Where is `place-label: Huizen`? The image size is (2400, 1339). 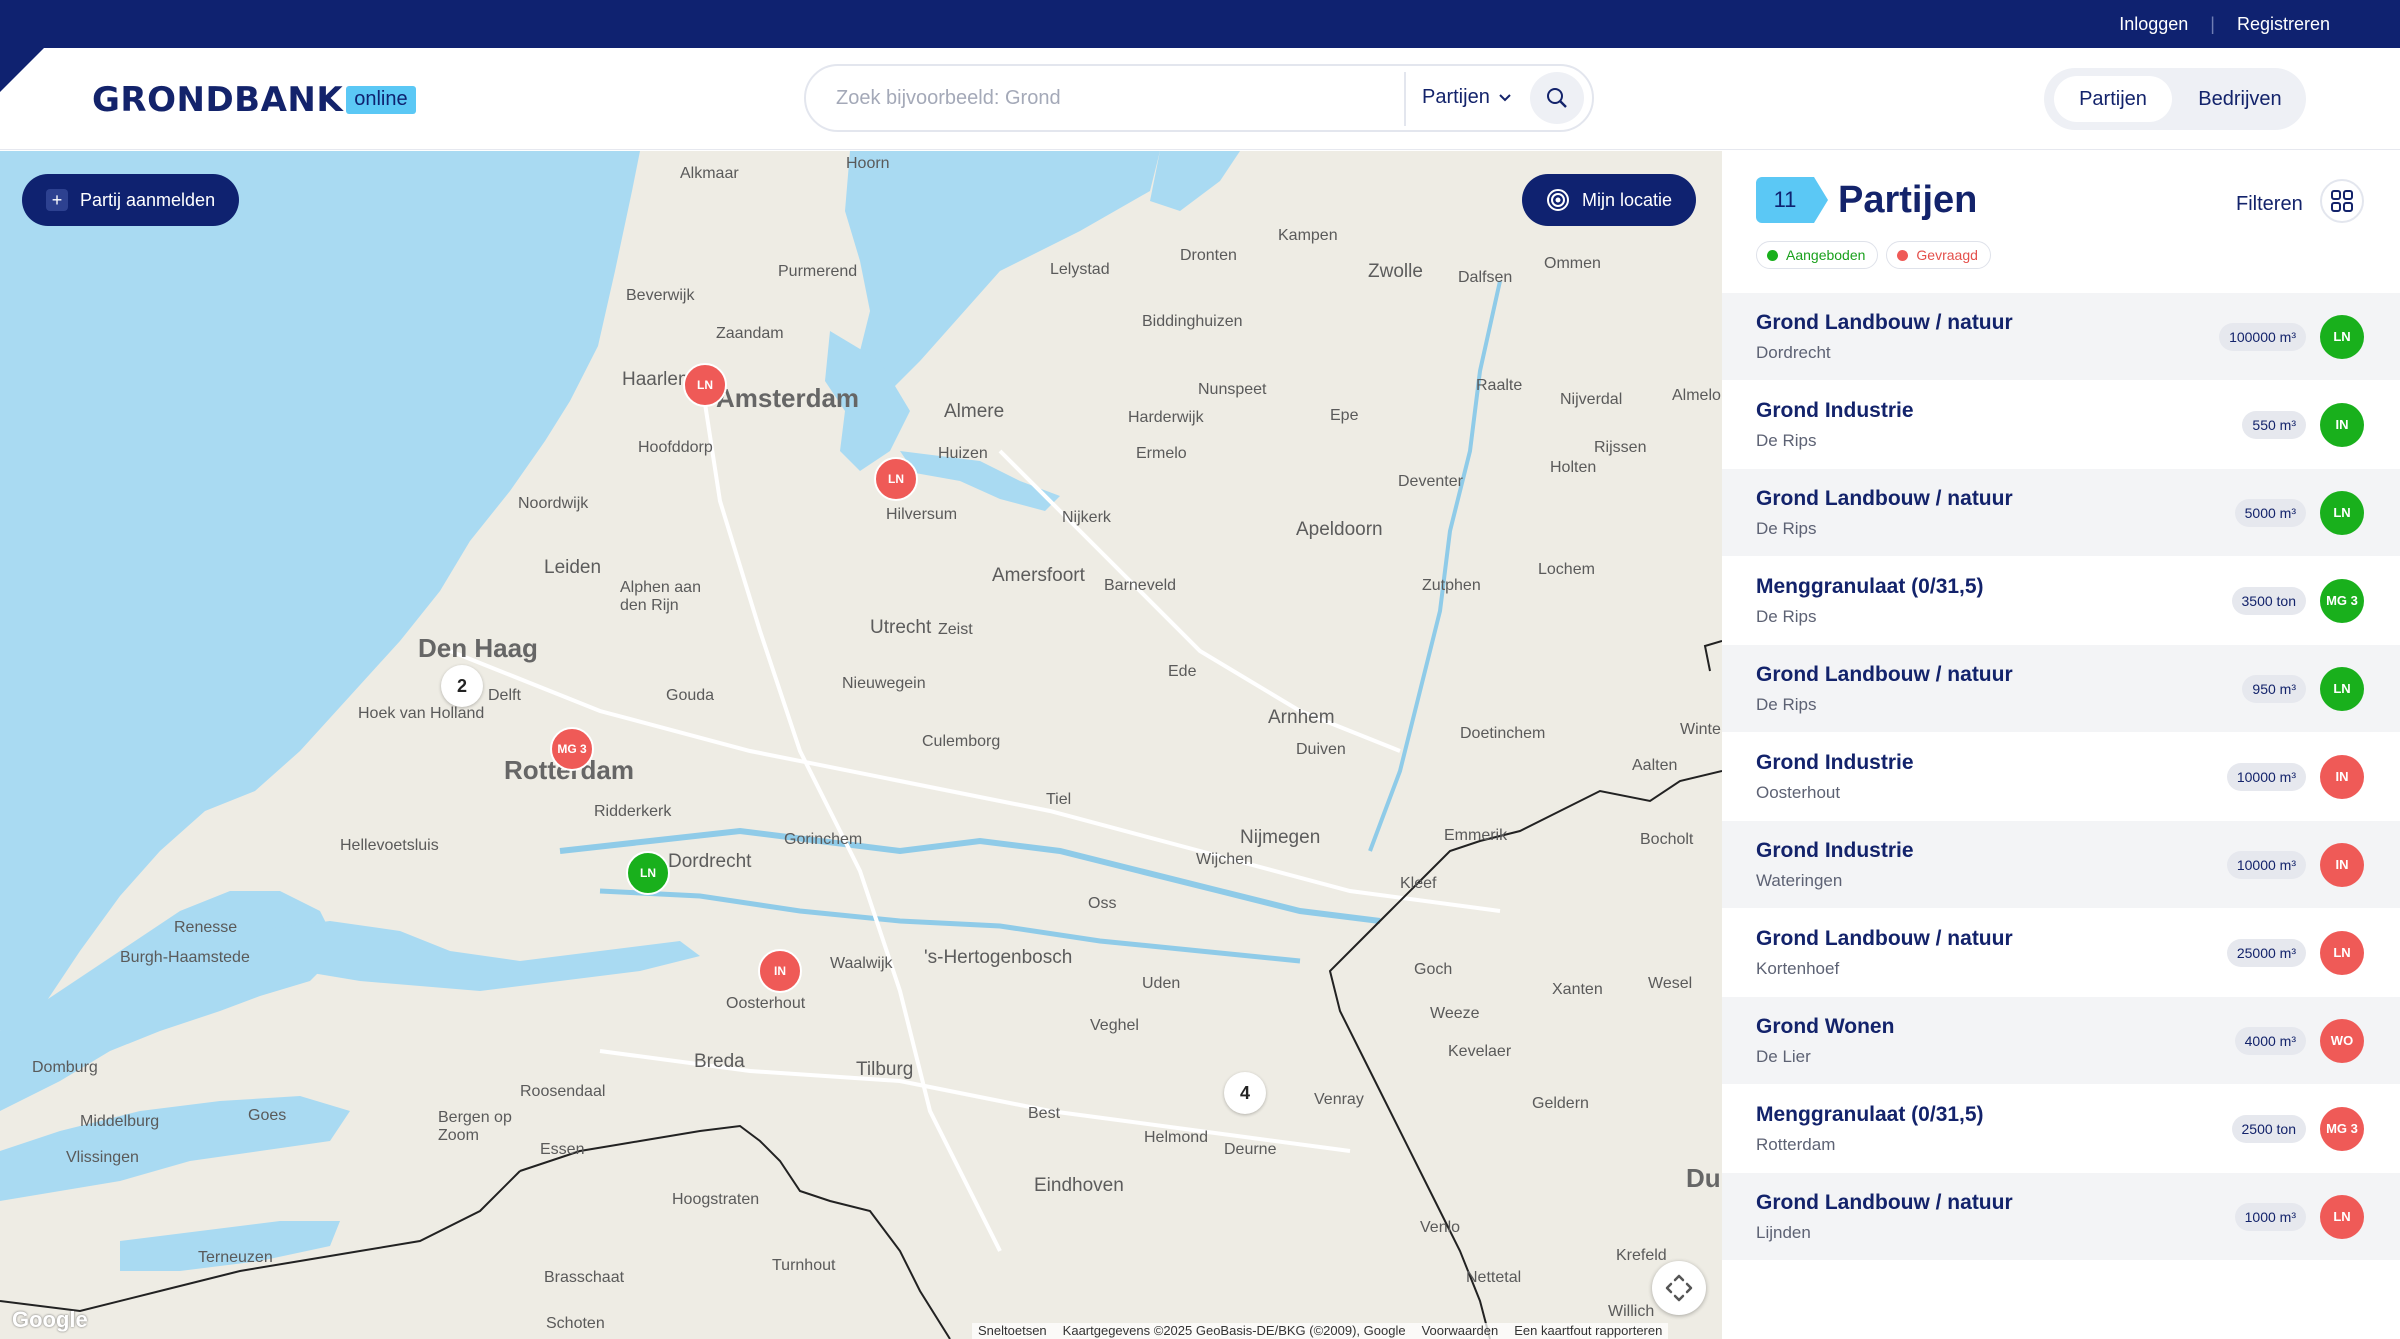
place-label: Huizen is located at coordinates (963, 453).